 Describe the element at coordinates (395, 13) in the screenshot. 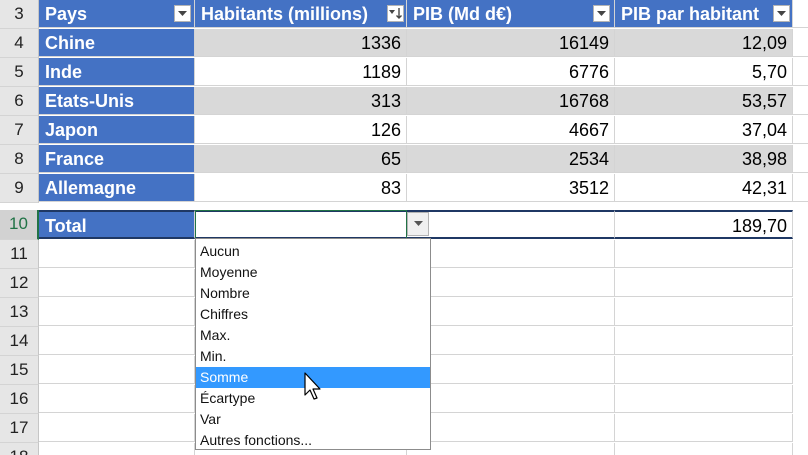

I see `sort-descending-icon` at that location.